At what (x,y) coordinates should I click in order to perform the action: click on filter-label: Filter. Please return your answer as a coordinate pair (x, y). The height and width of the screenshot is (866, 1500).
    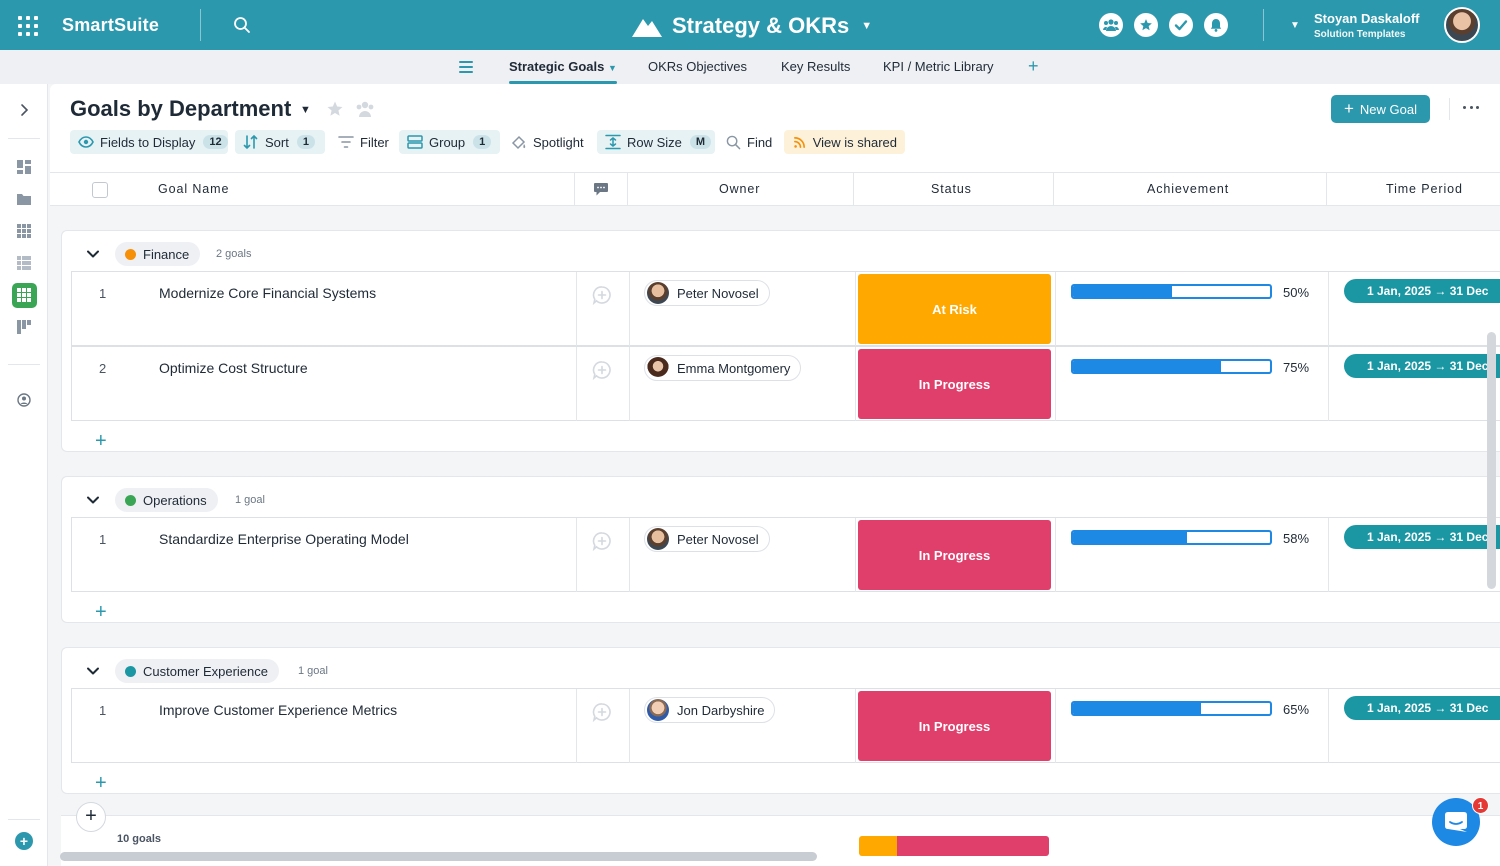
    Looking at the image, I should click on (374, 142).